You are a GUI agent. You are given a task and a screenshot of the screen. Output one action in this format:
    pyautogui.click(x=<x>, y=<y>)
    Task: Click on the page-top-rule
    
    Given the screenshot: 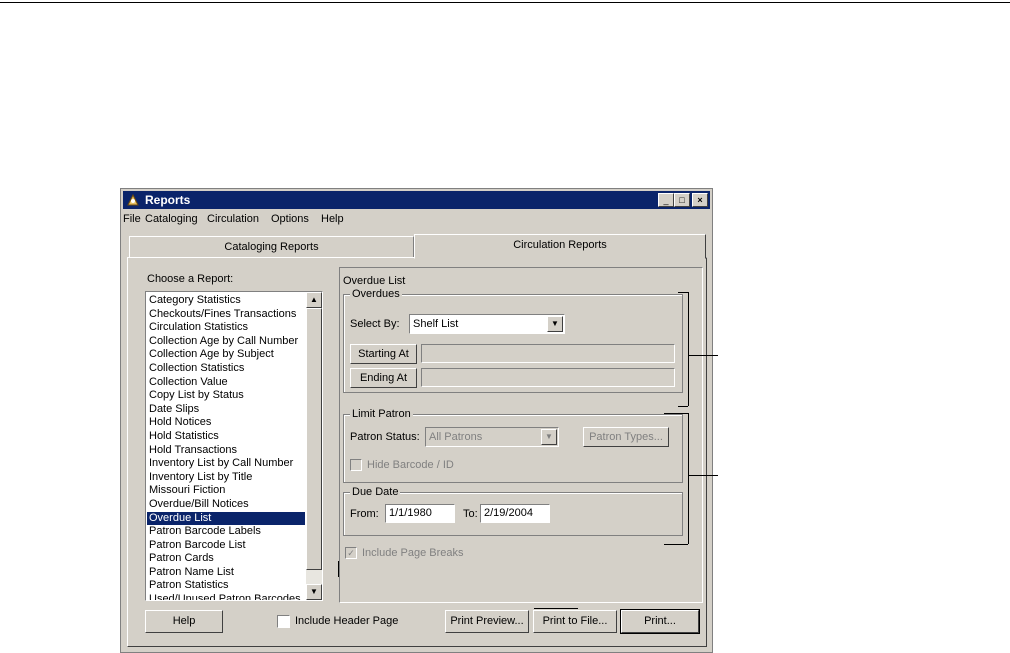 What is the action you would take?
    pyautogui.click(x=505, y=2)
    